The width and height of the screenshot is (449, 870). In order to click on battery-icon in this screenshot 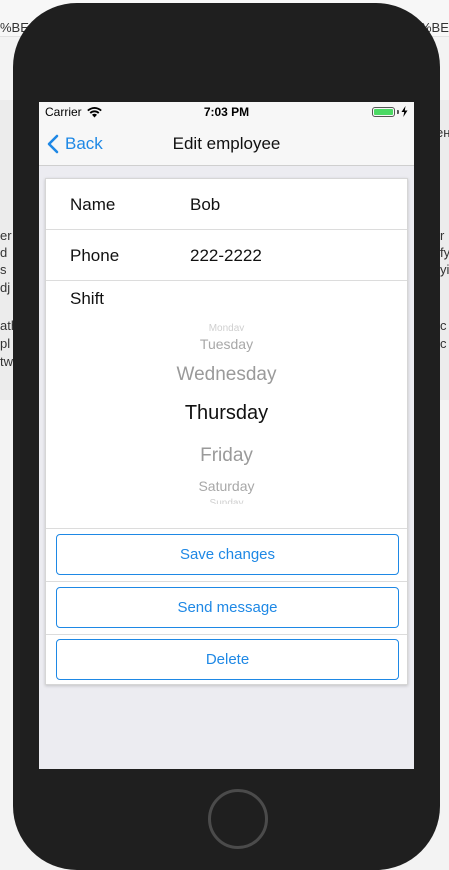, I will do `click(383, 111)`.